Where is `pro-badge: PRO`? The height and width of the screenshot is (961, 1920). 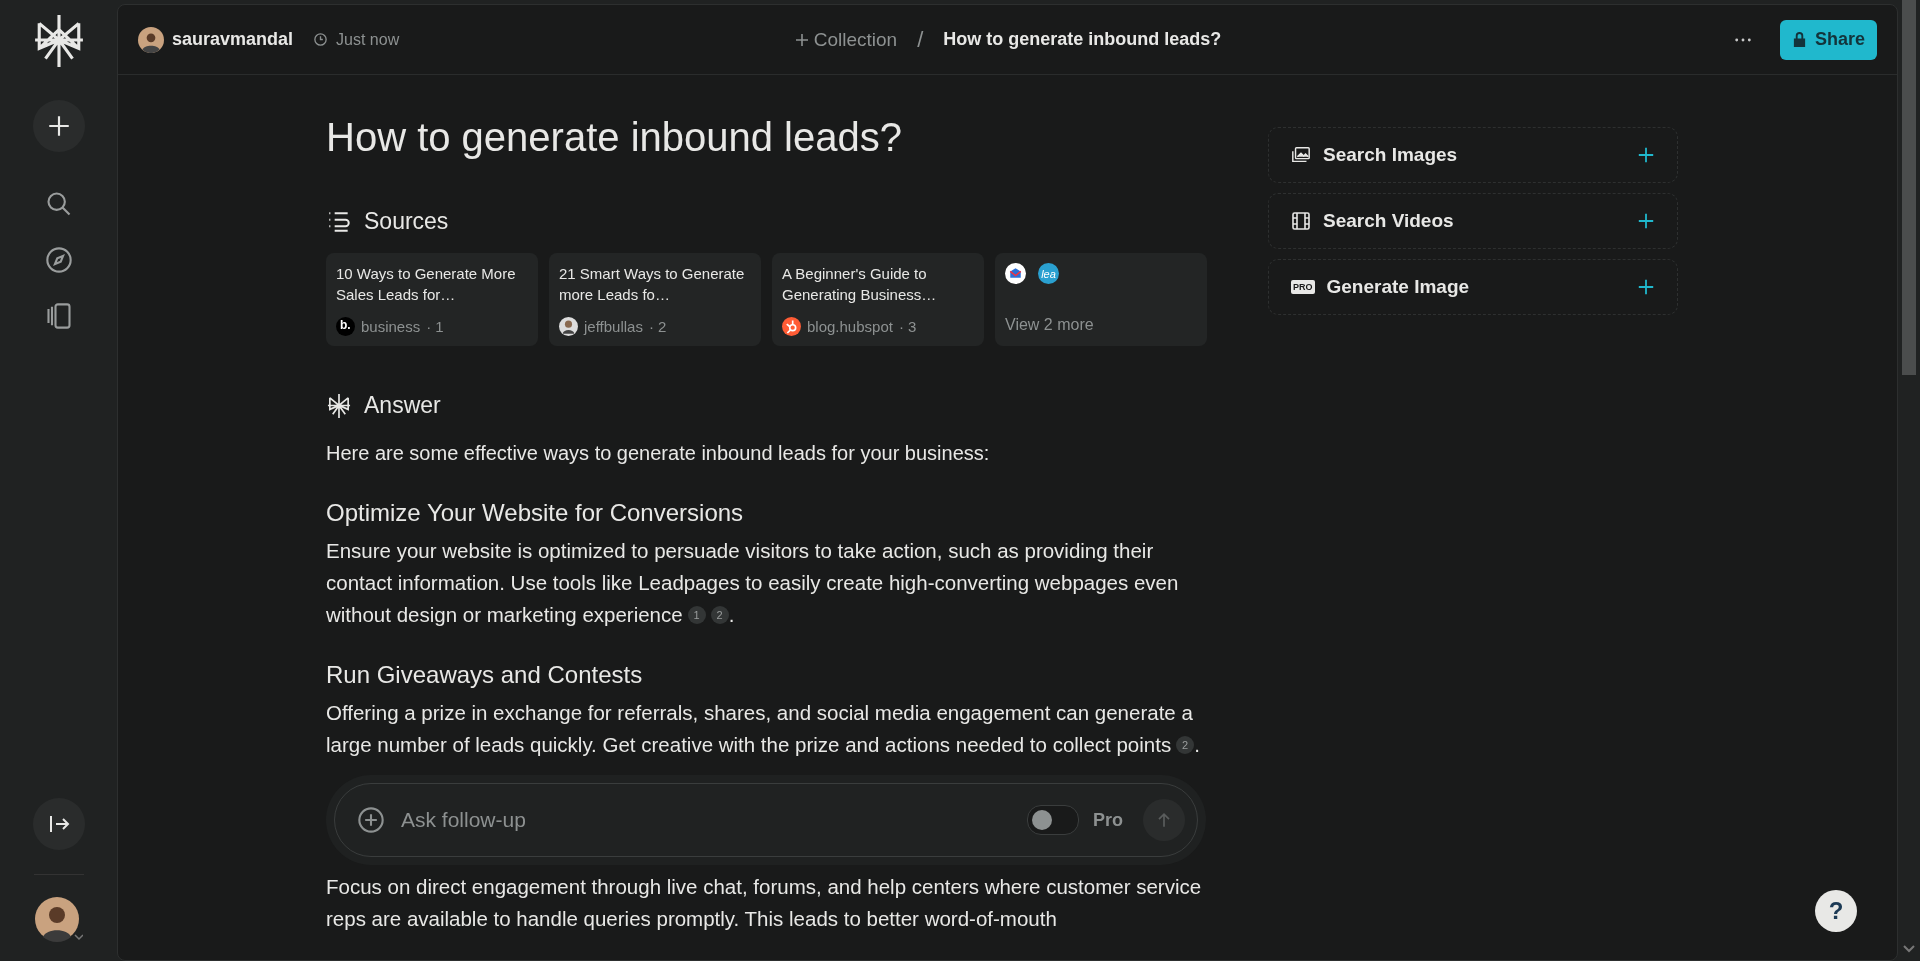 pro-badge: PRO is located at coordinates (1303, 287).